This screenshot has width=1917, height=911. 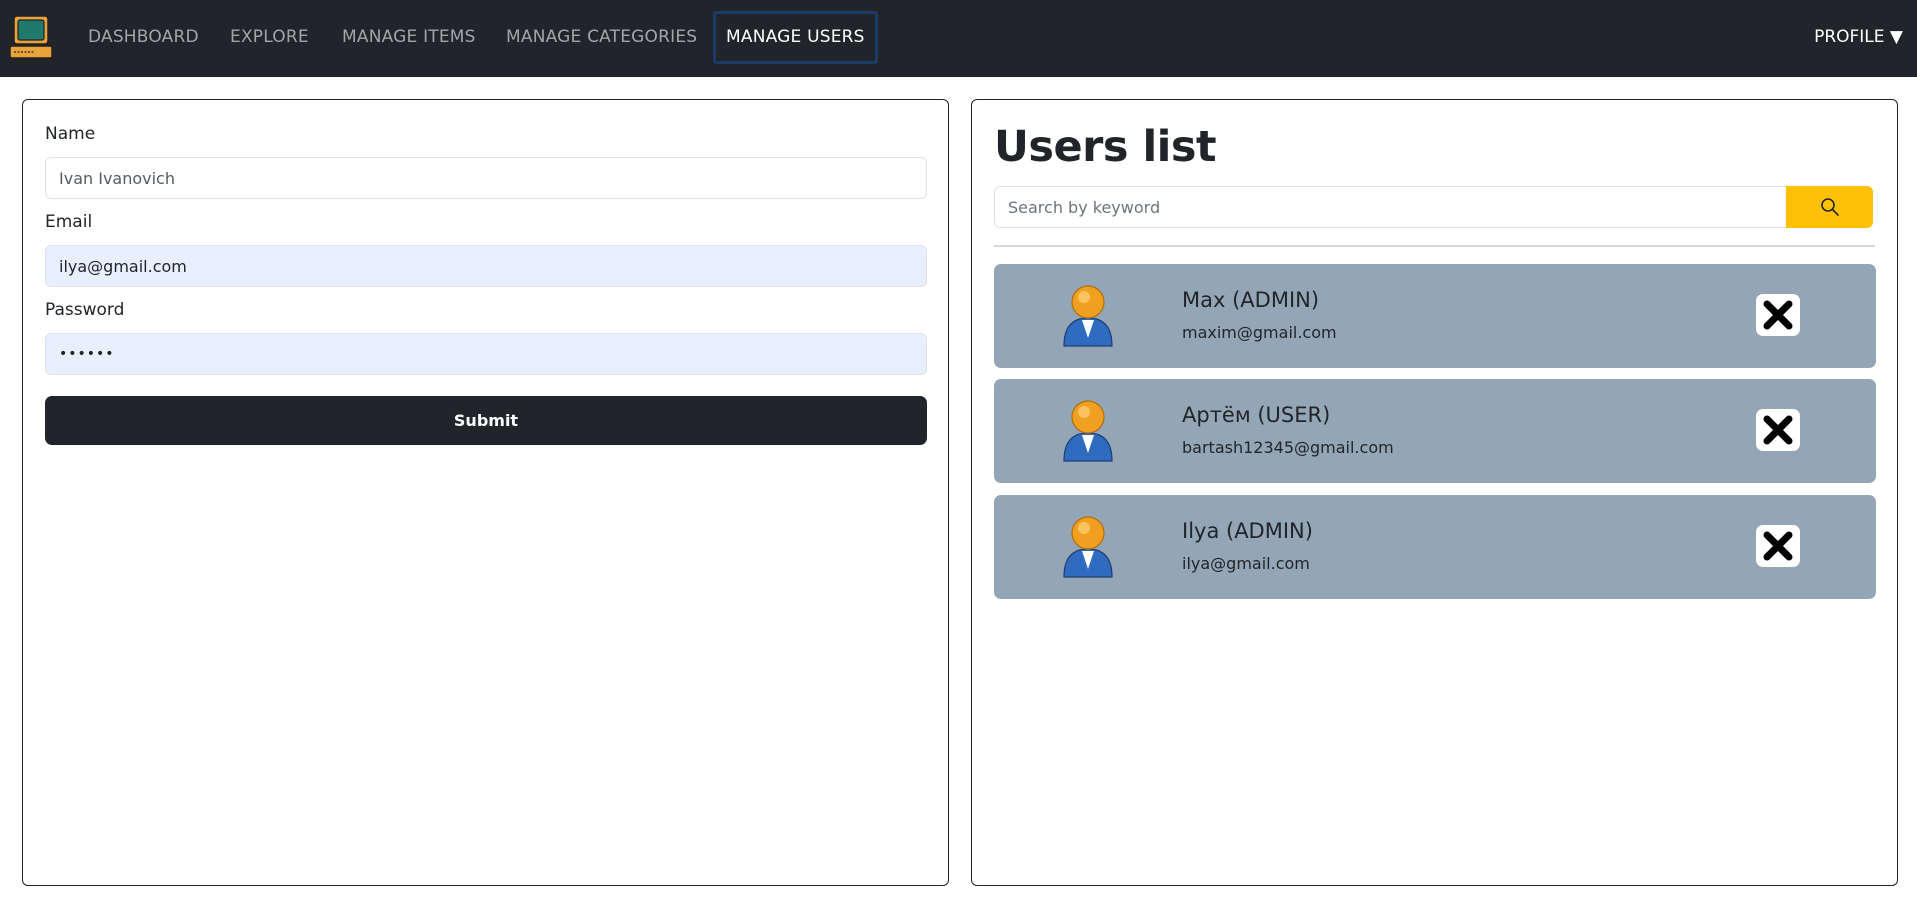 What do you see at coordinates (1256, 415) in the screenshot?
I see `user-name: Артём (USER)` at bounding box center [1256, 415].